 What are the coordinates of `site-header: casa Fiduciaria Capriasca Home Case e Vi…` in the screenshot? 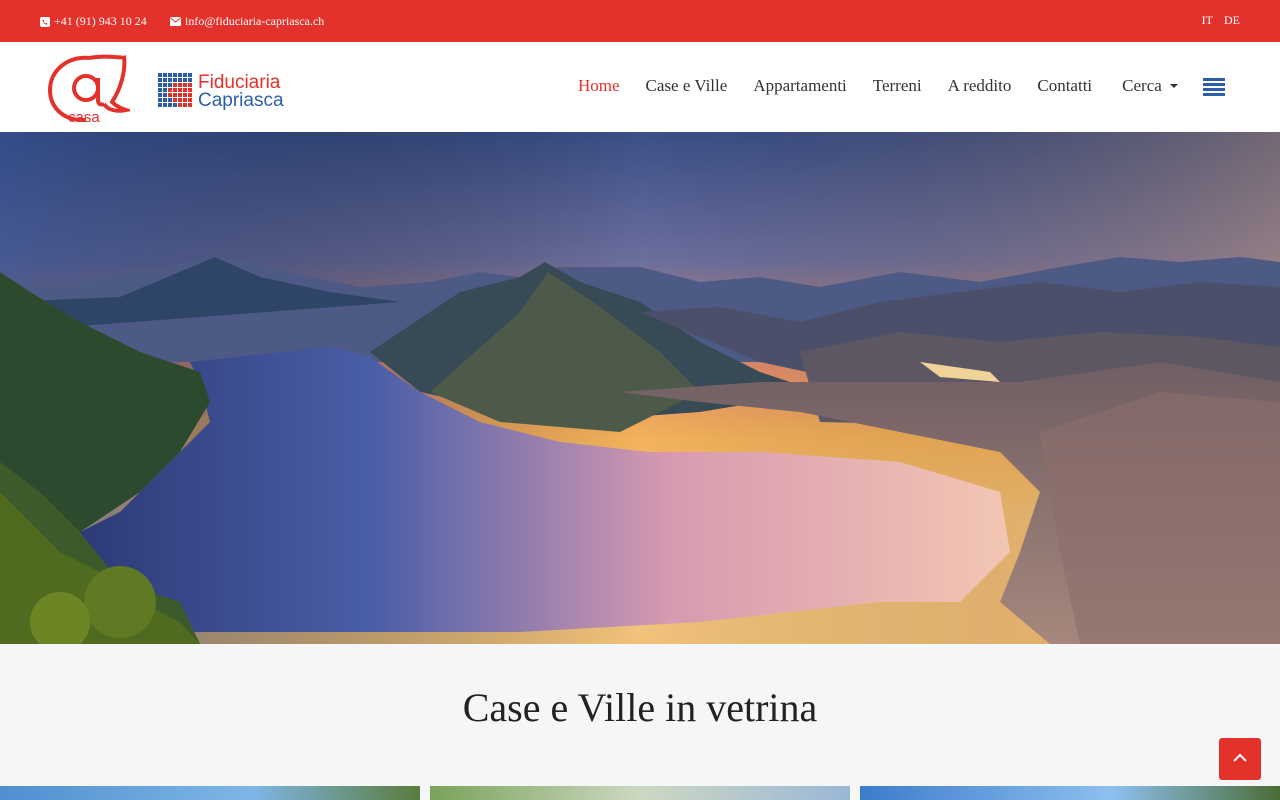 It's located at (640, 87).